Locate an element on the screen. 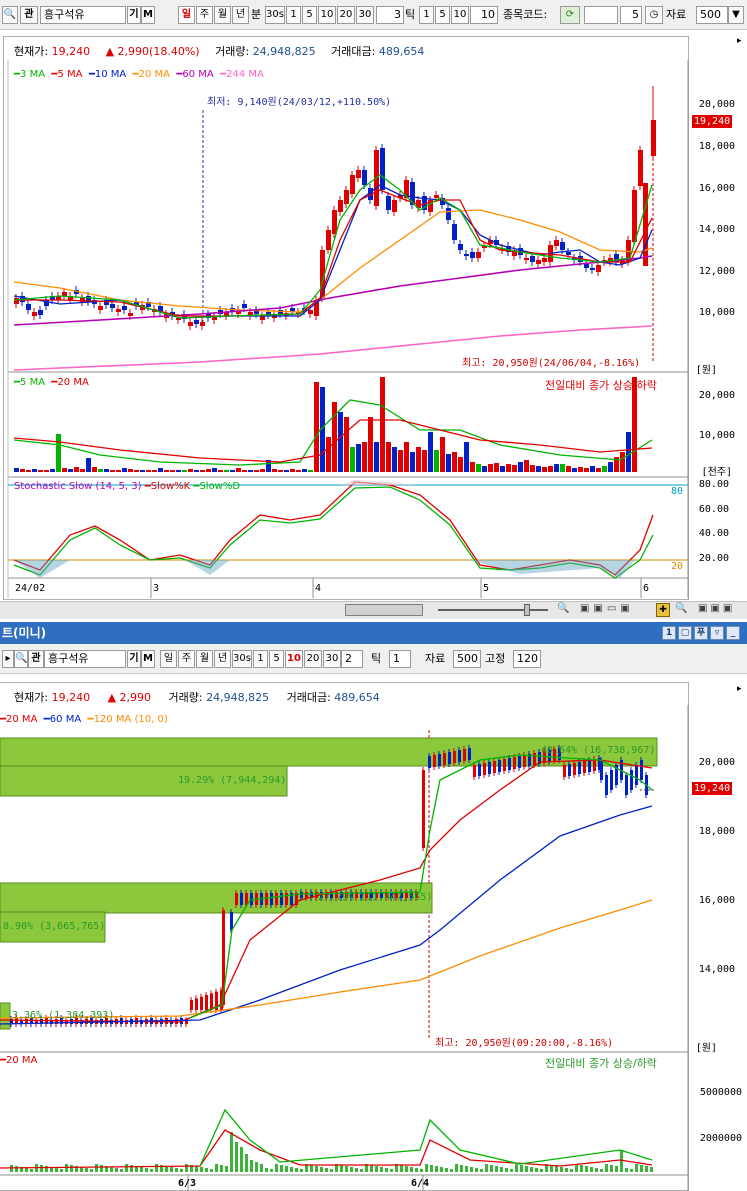  volume-profile-bar is located at coordinates (5, 1016).